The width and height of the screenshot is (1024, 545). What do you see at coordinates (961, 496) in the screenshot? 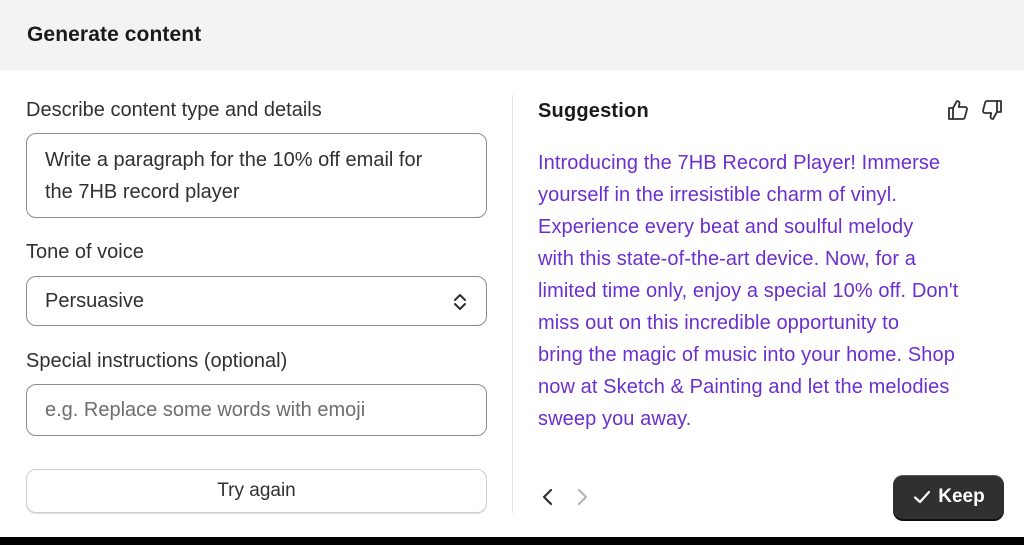
I see `keep-button-label: Keep` at bounding box center [961, 496].